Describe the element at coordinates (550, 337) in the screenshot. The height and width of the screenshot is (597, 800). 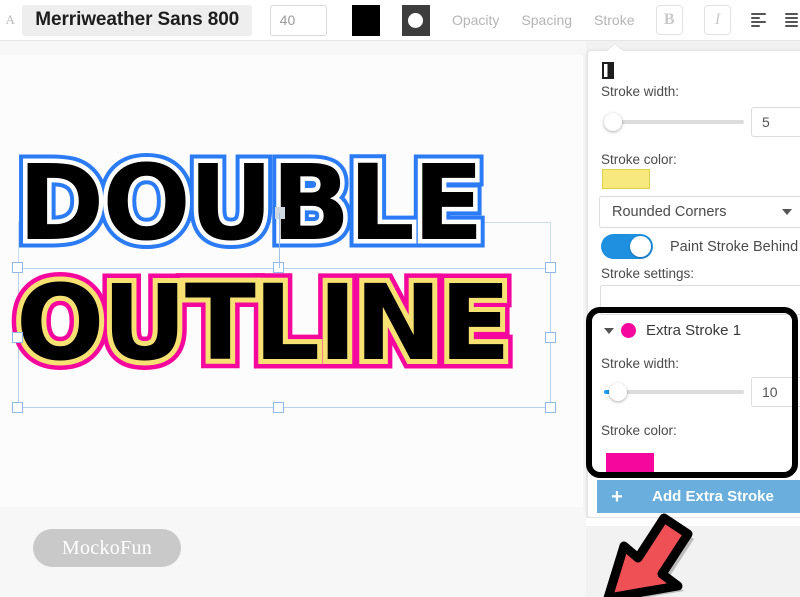
I see `resize-handle-middle-right` at that location.